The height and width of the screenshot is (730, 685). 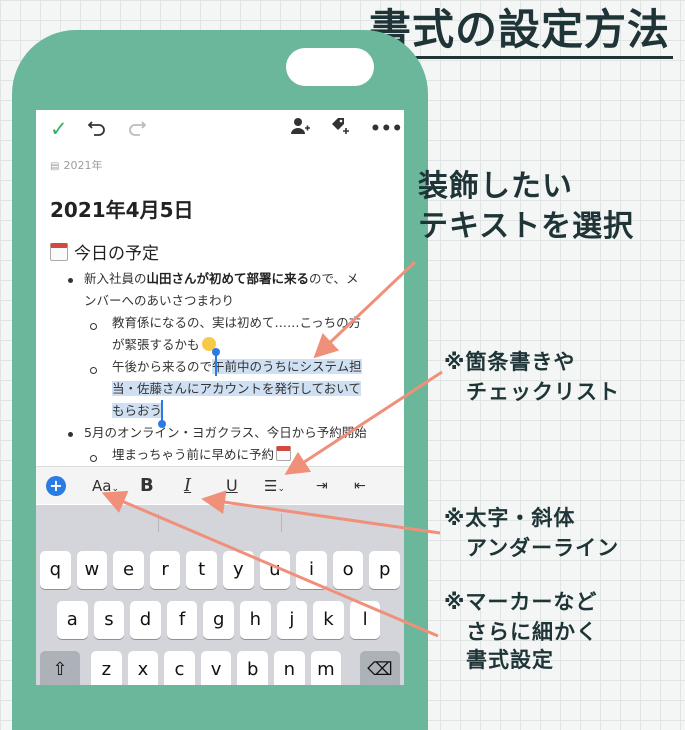 I want to click on sub-list-item: 午後から来るので午前中のうちにシステム担, so click(x=237, y=367).